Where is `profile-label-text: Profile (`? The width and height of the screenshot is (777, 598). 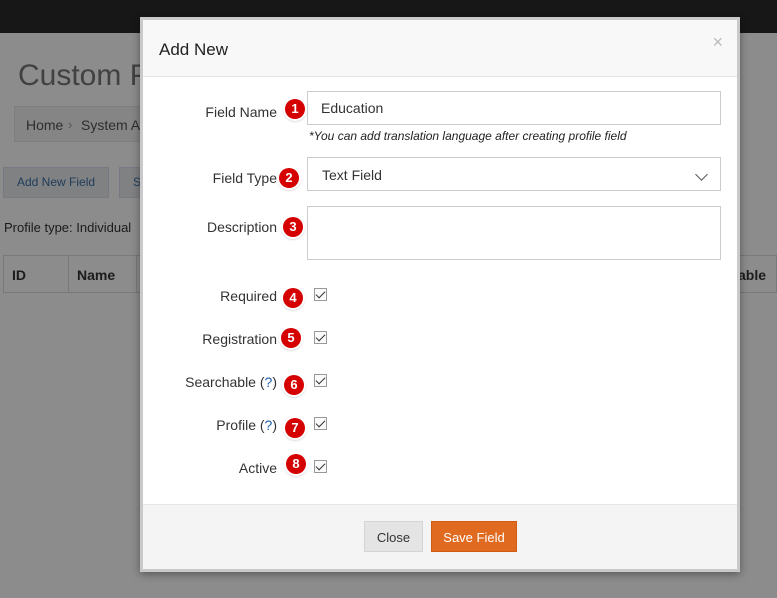 profile-label-text: Profile ( is located at coordinates (240, 425).